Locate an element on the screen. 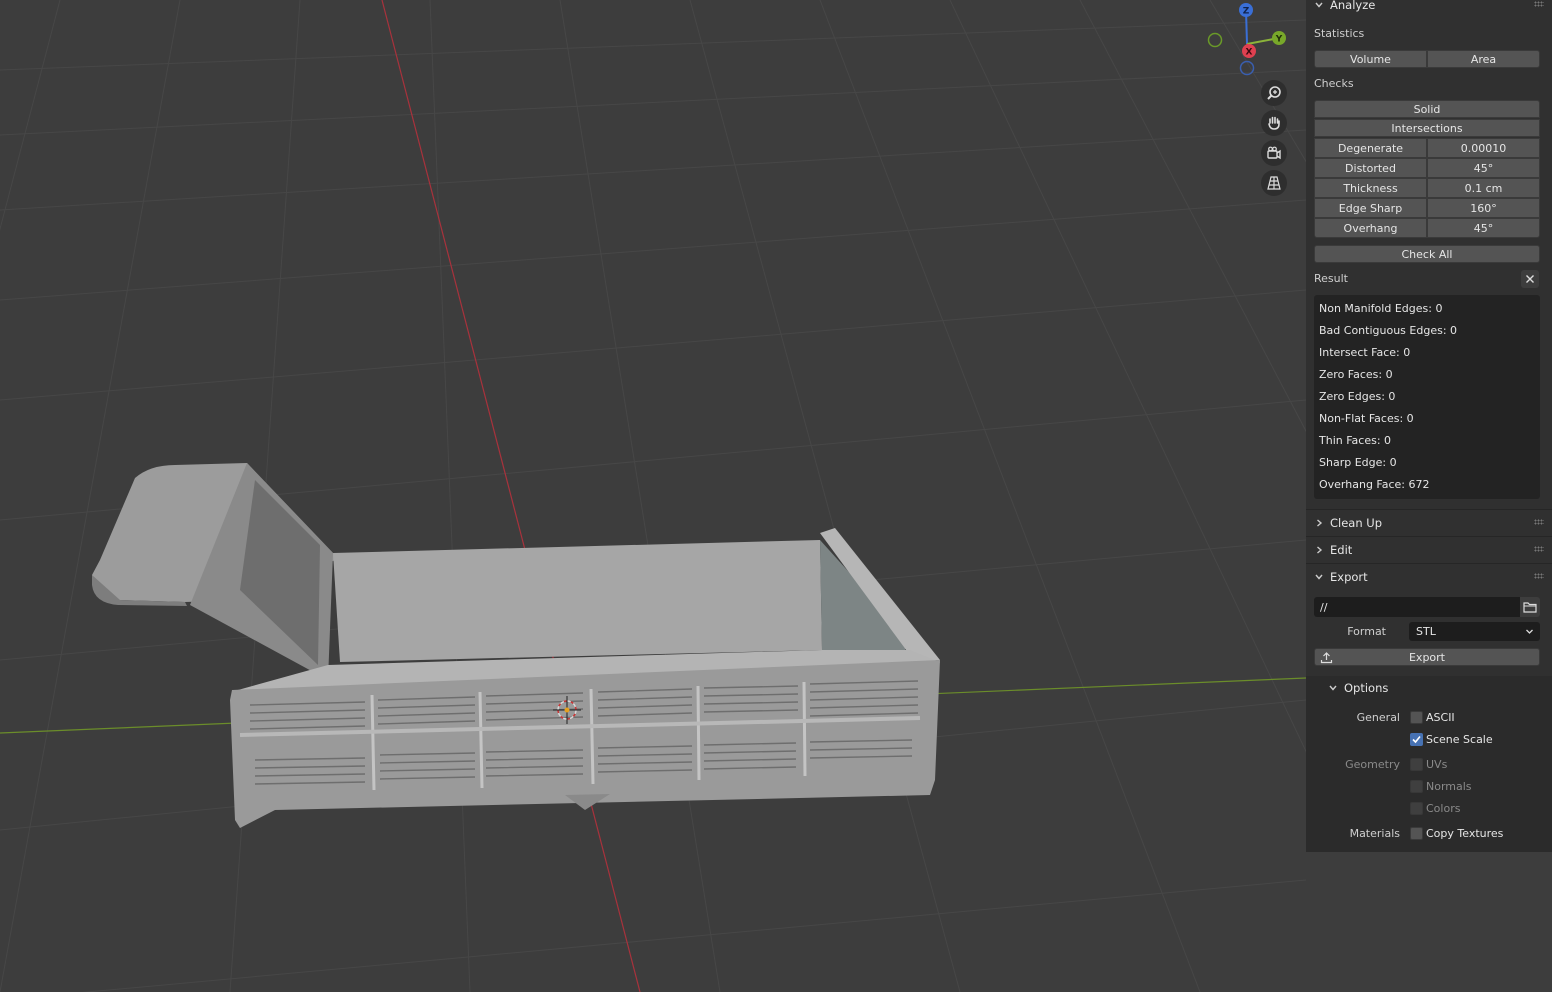 The height and width of the screenshot is (992, 1552). overhang-value: 45° is located at coordinates (1483, 228).